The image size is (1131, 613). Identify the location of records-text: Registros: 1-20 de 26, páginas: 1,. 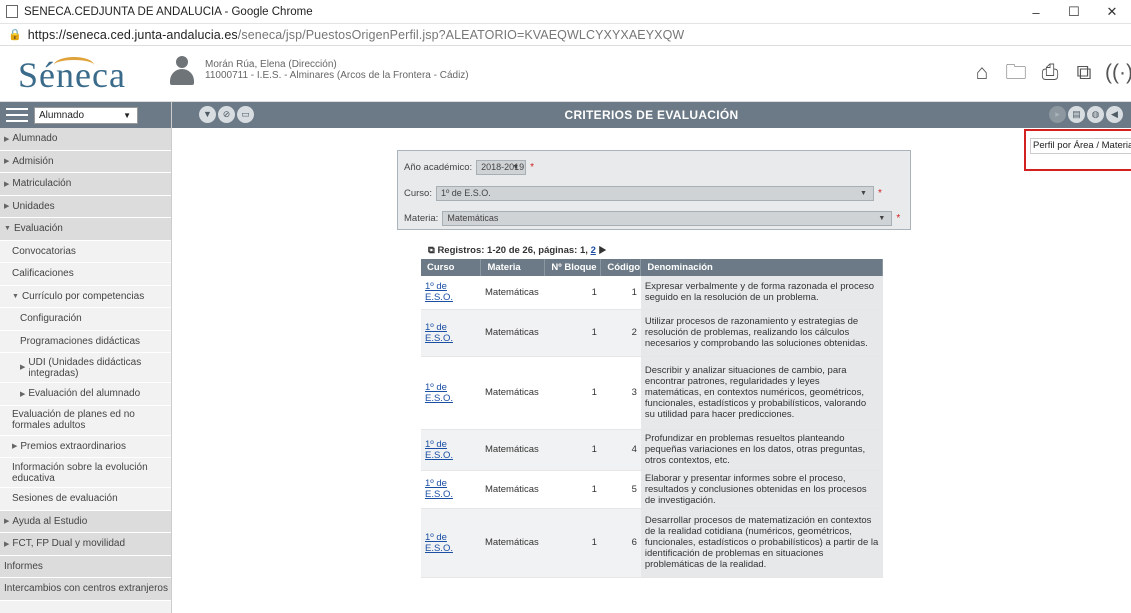
(512, 250).